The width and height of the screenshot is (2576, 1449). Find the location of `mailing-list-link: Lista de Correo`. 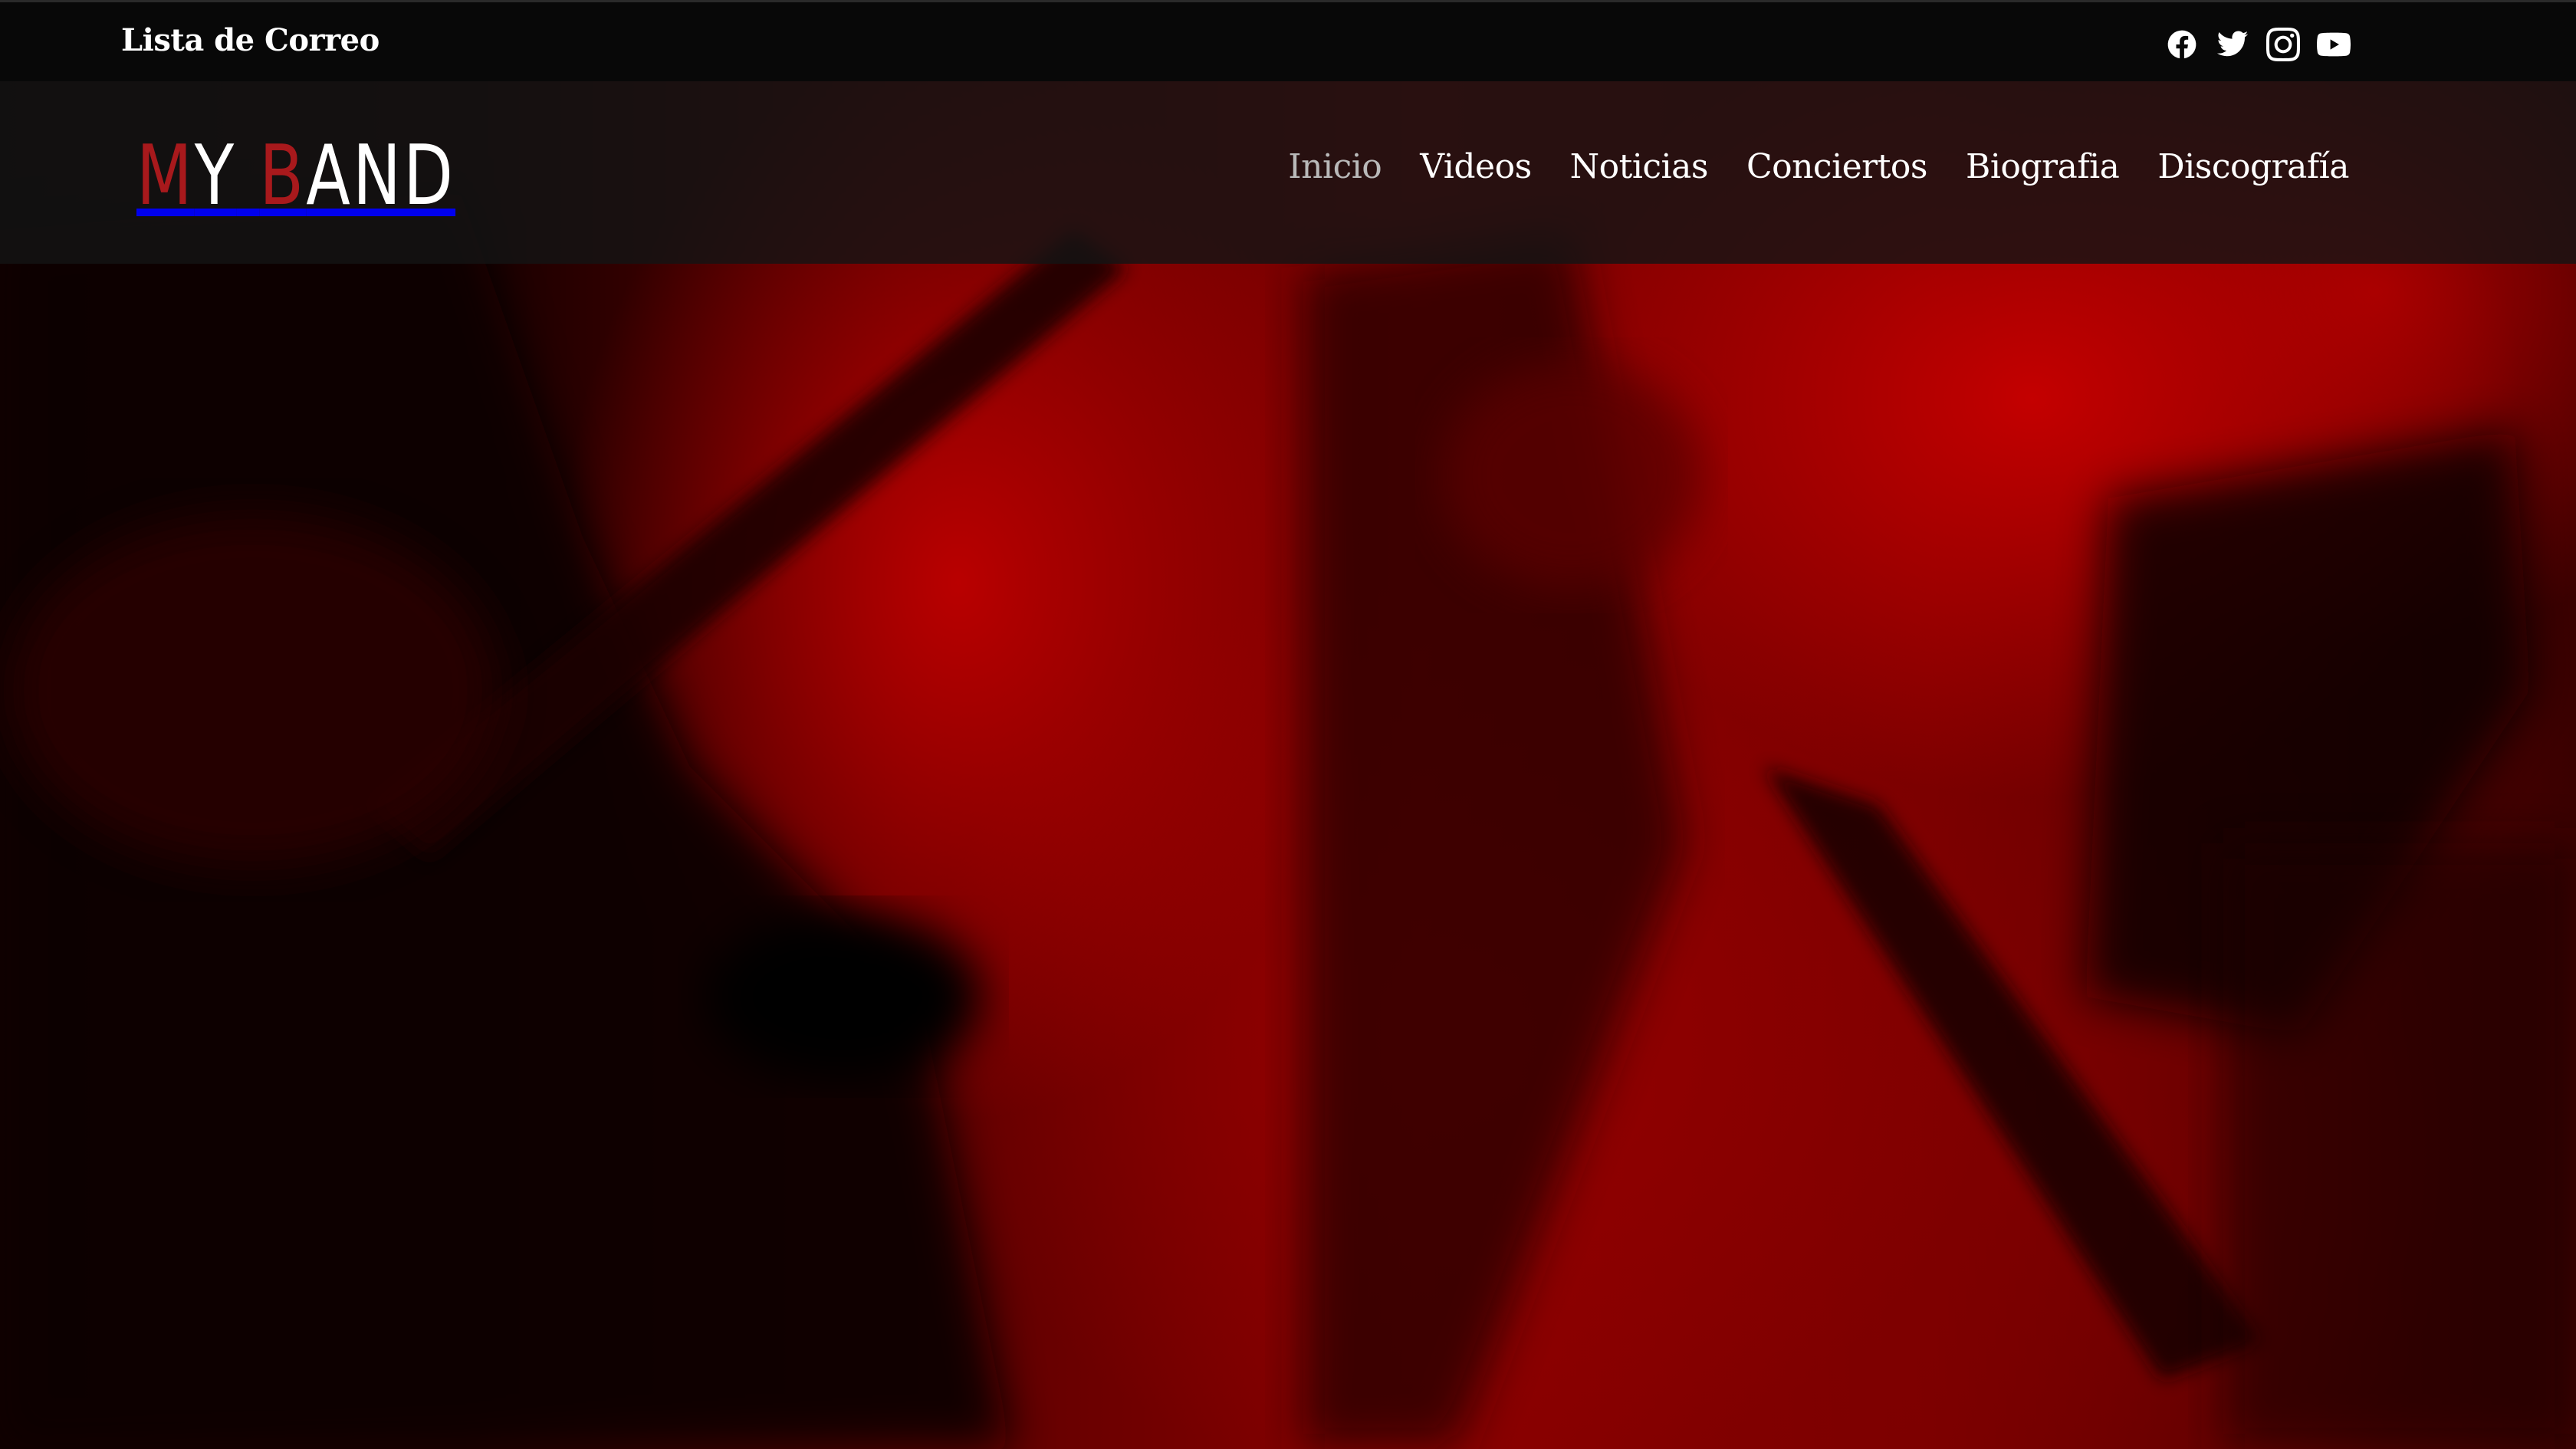

mailing-list-link: Lista de Correo is located at coordinates (251, 40).